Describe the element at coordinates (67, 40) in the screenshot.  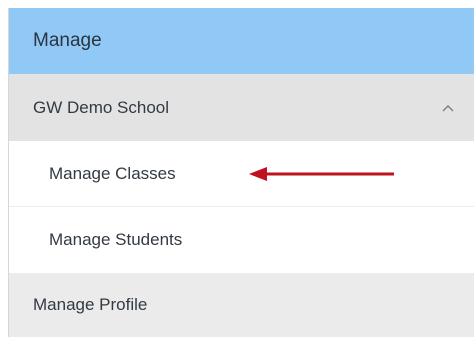
I see `manage-header-title: Manage` at that location.